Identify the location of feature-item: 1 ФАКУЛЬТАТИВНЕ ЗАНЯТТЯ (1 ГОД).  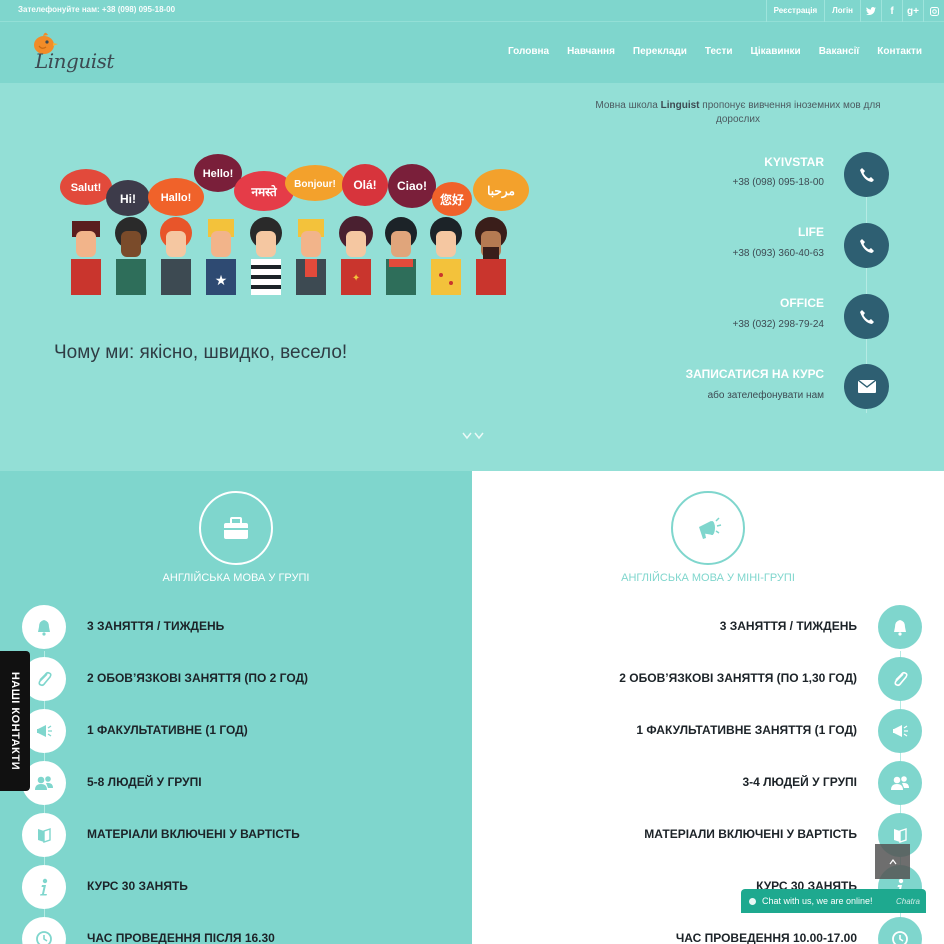
(708, 731).